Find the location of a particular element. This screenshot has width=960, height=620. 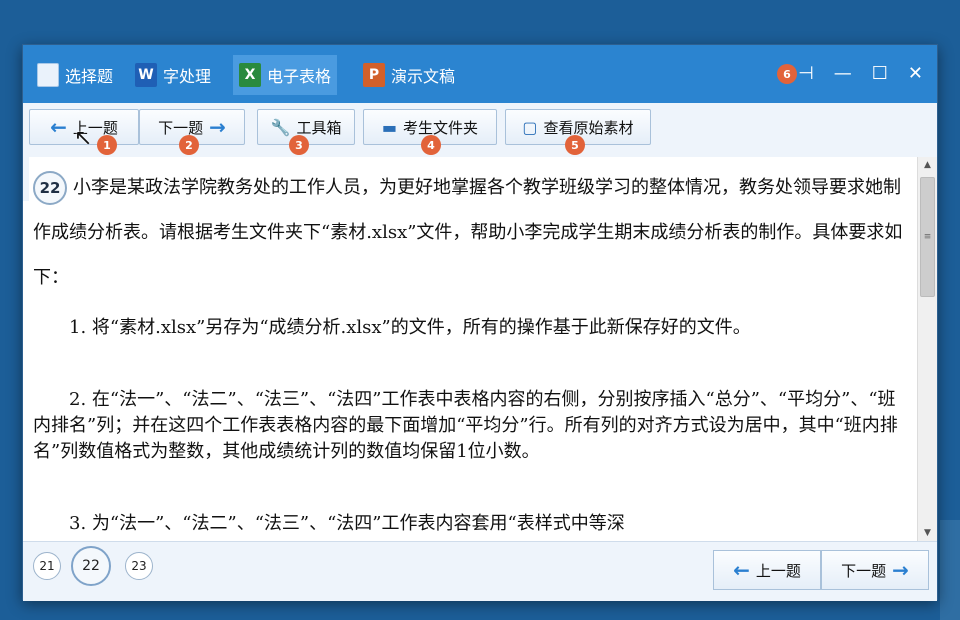

annotation-badge-4: 4 is located at coordinates (431, 145).